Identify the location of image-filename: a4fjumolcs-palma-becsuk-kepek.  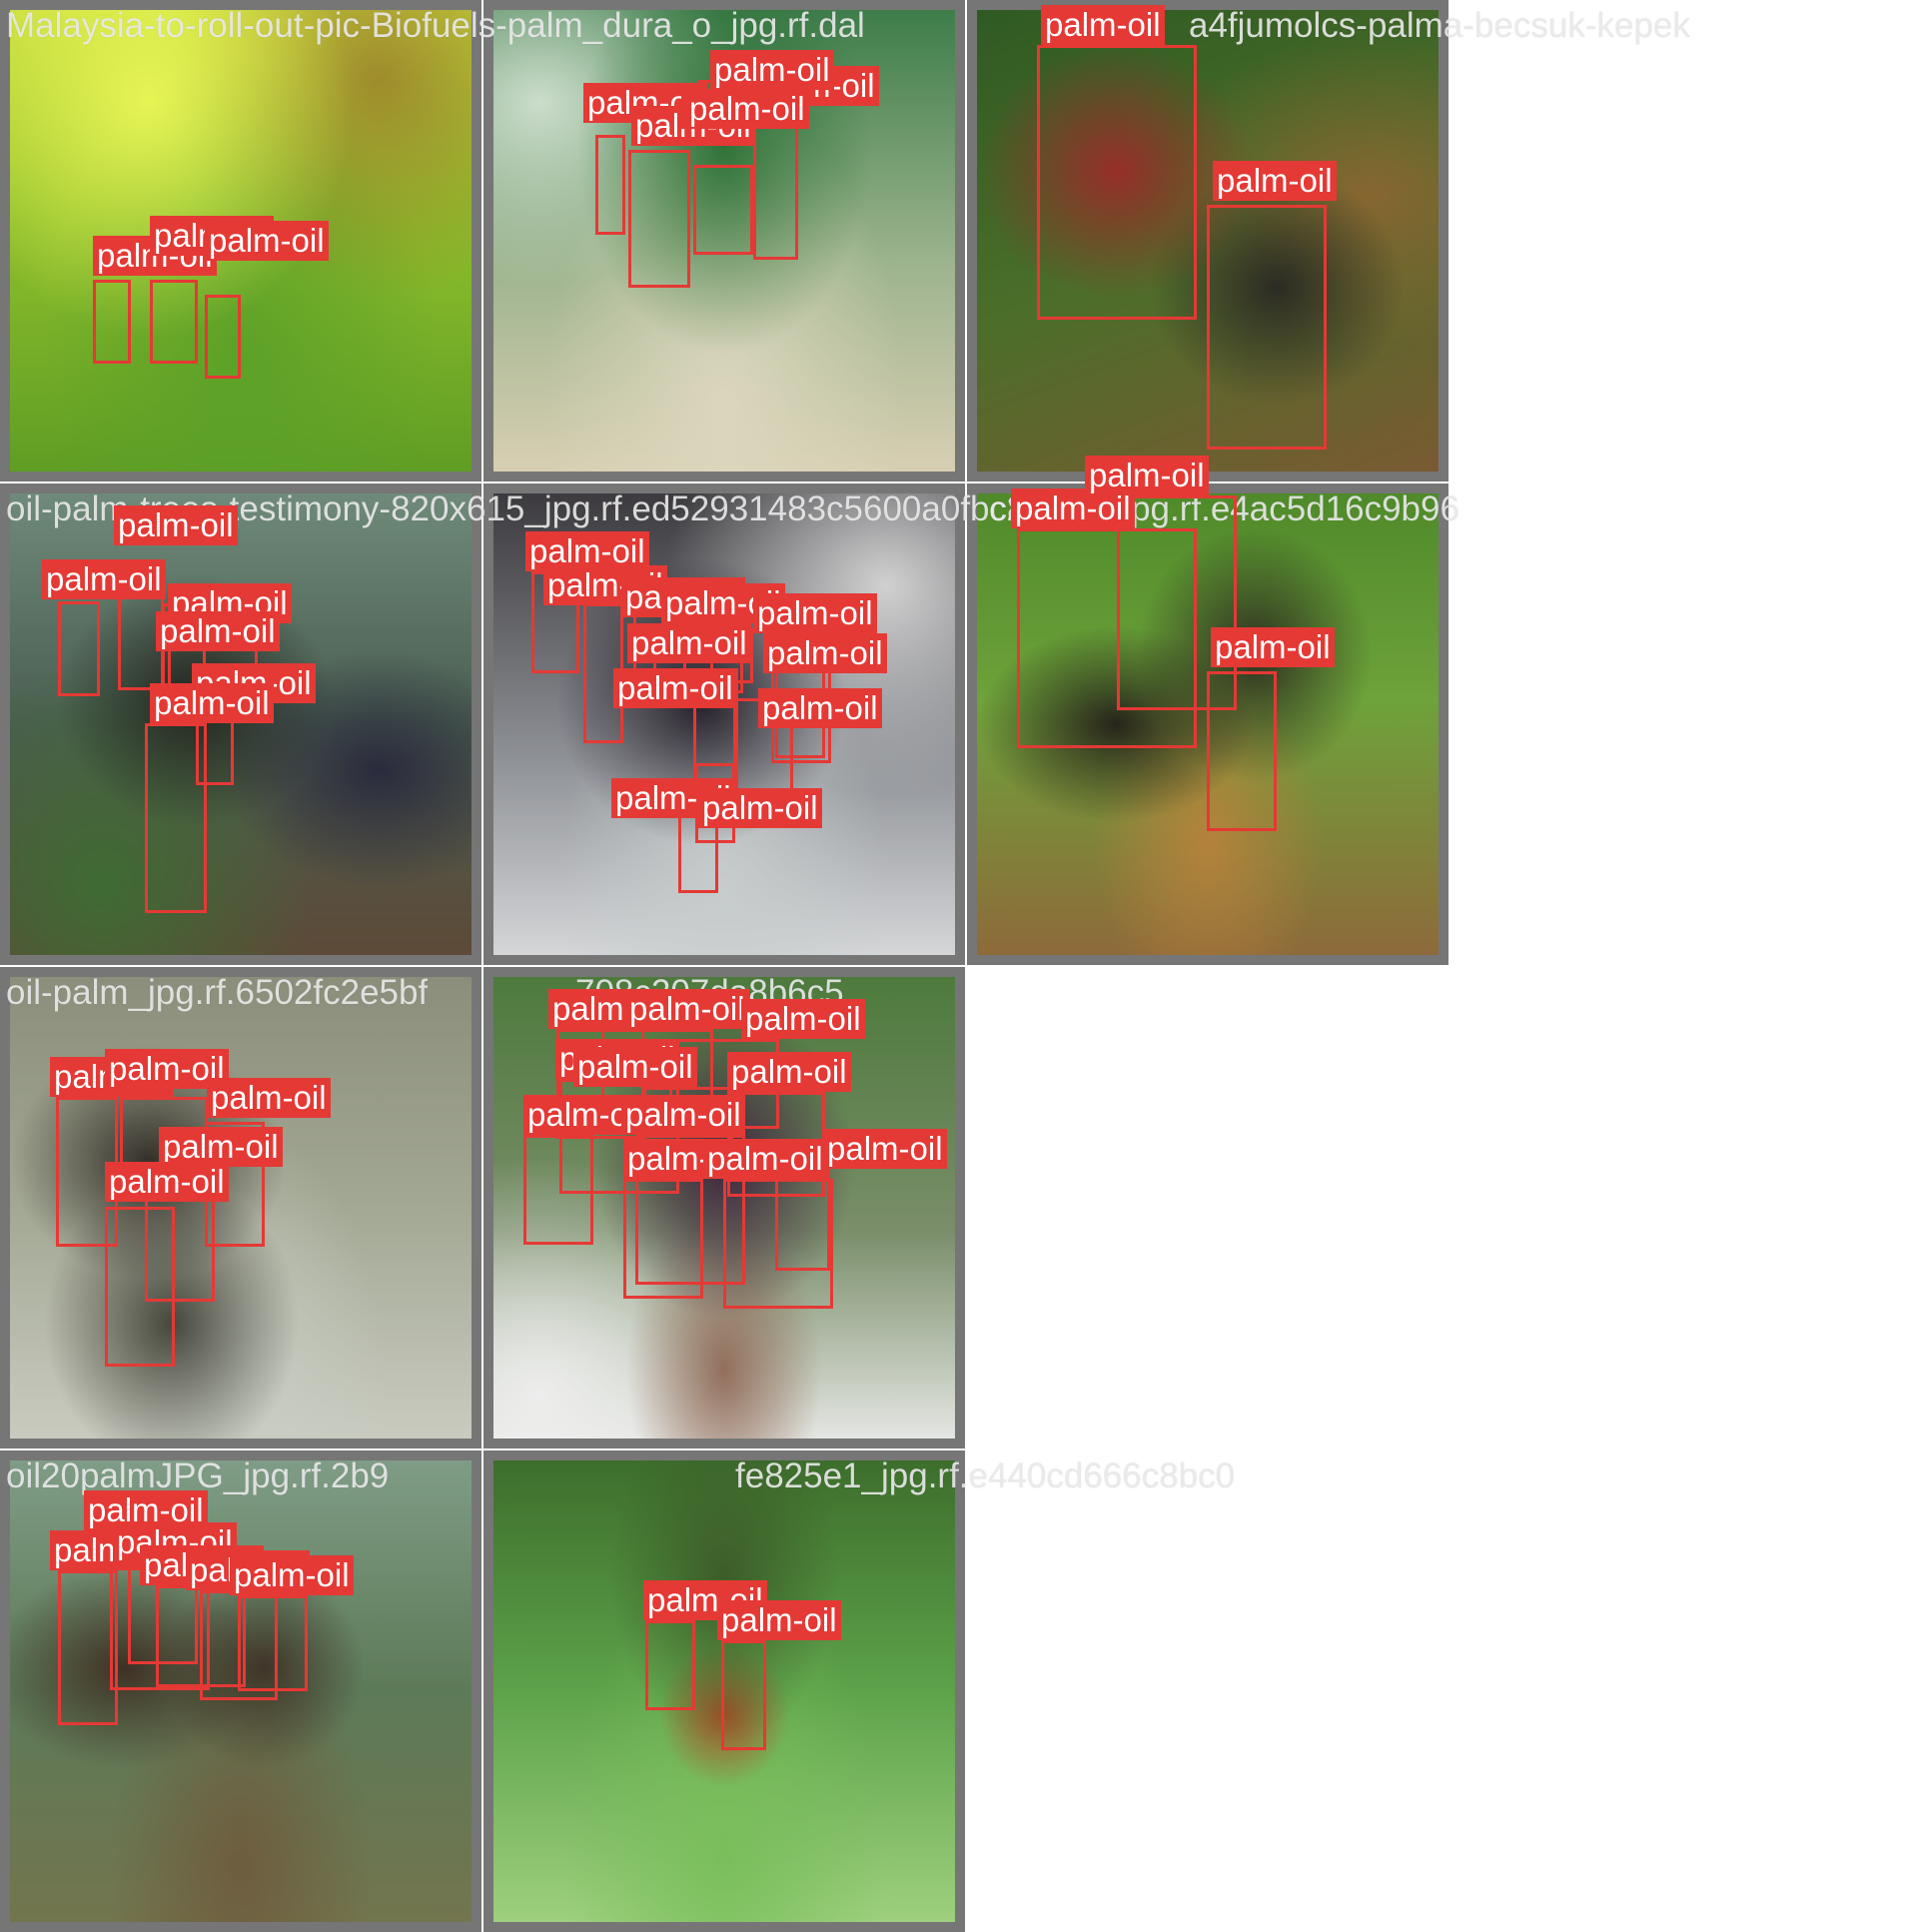
(1440, 25).